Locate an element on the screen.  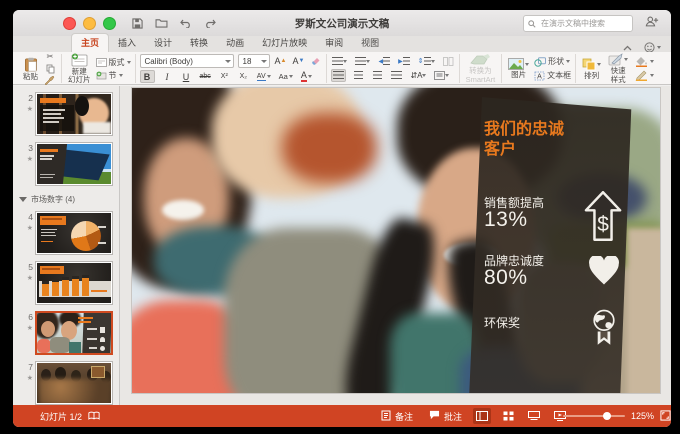
shape-fill-icon is located at coordinates (642, 62).